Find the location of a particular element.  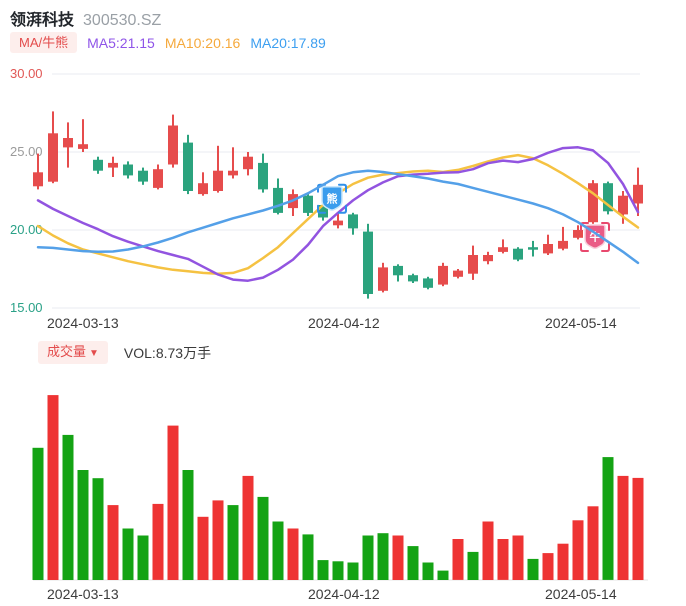

ma-legend: MA/牛熊 MA5:21.15 MA10:20.16 MA20:17.89 is located at coordinates (168, 42).